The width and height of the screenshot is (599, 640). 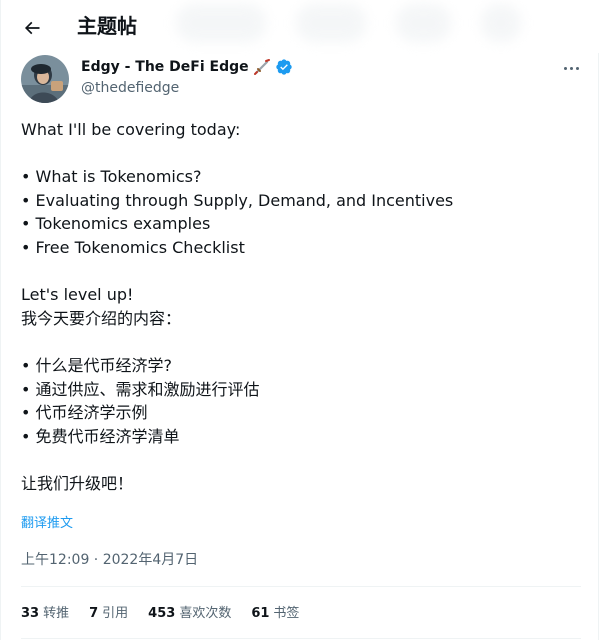 I want to click on tweet-line: • 什么是代币经济学?, so click(x=97, y=365).